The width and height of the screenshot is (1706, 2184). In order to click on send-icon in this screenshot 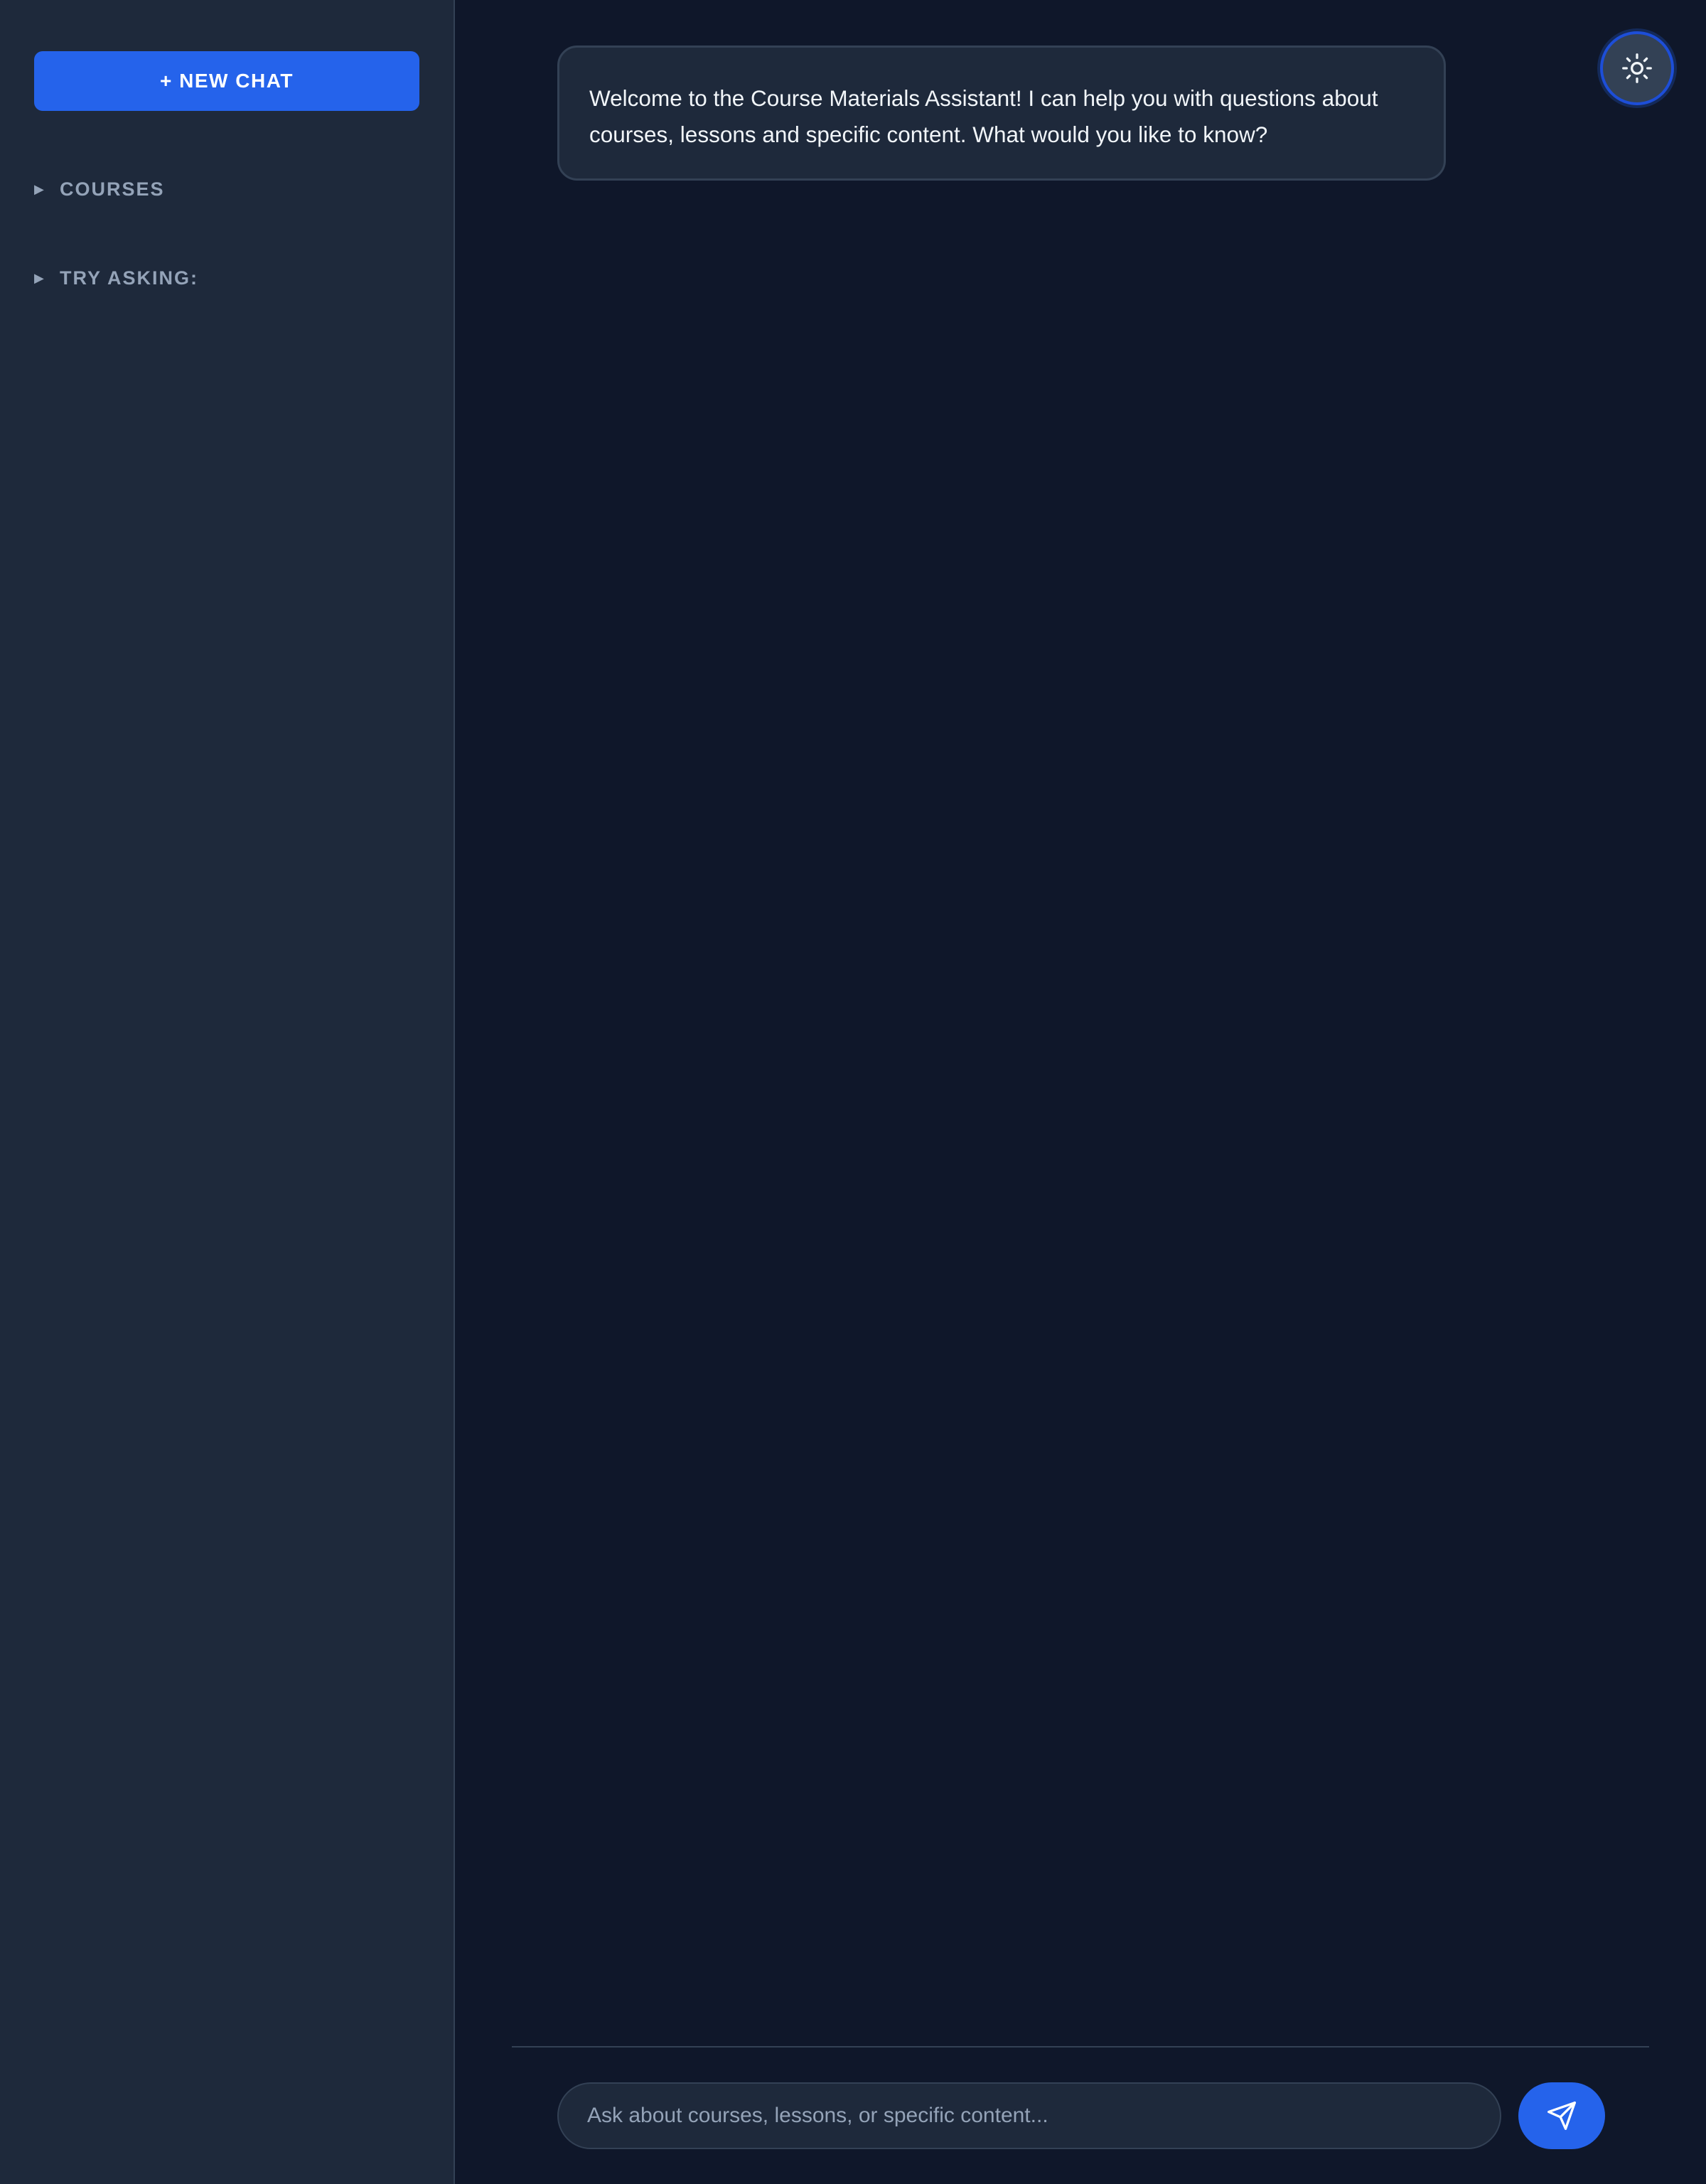, I will do `click(1561, 2116)`.